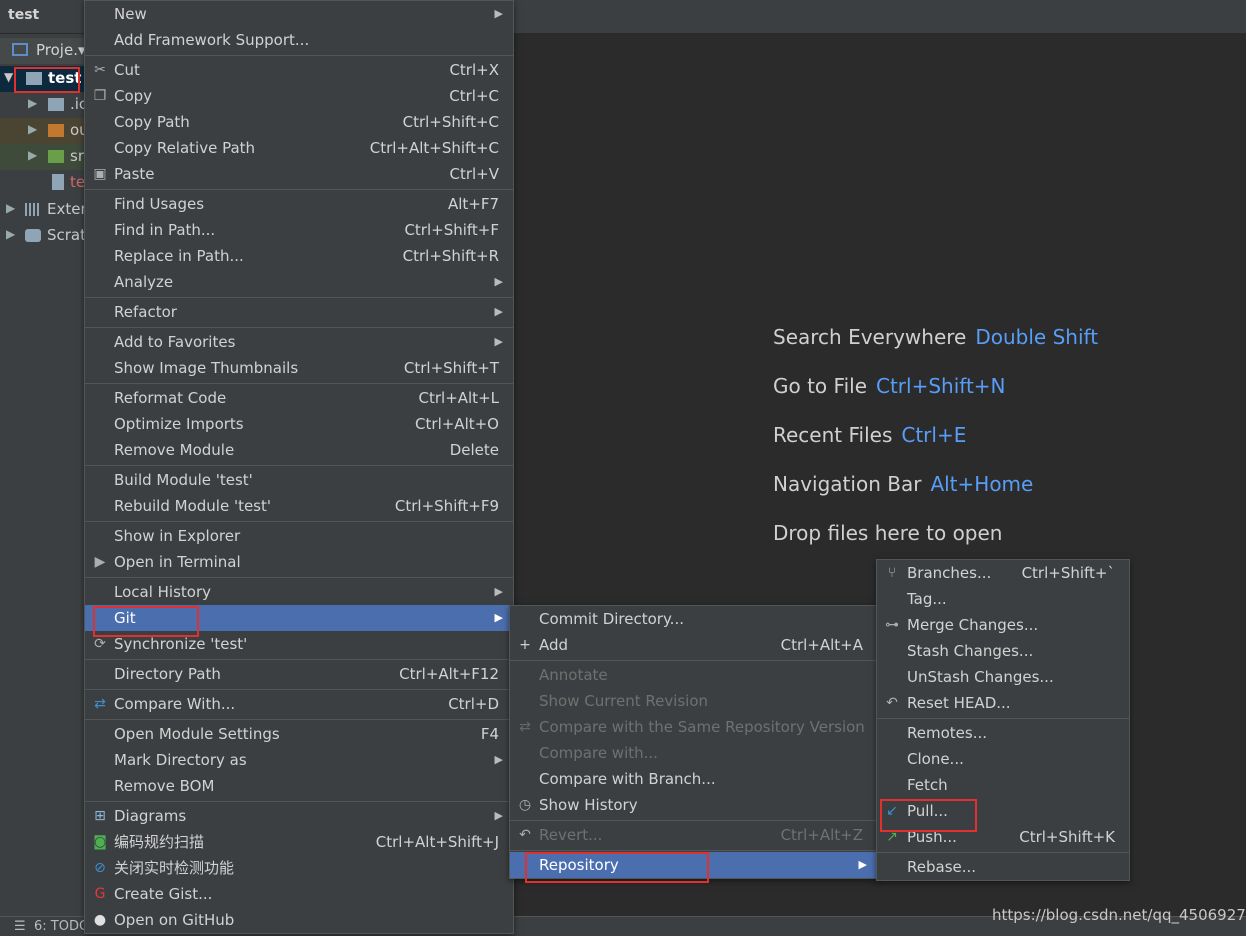 This screenshot has height=936, width=1246. I want to click on menu-item-remove-module: Remove Module Delete, so click(299, 450).